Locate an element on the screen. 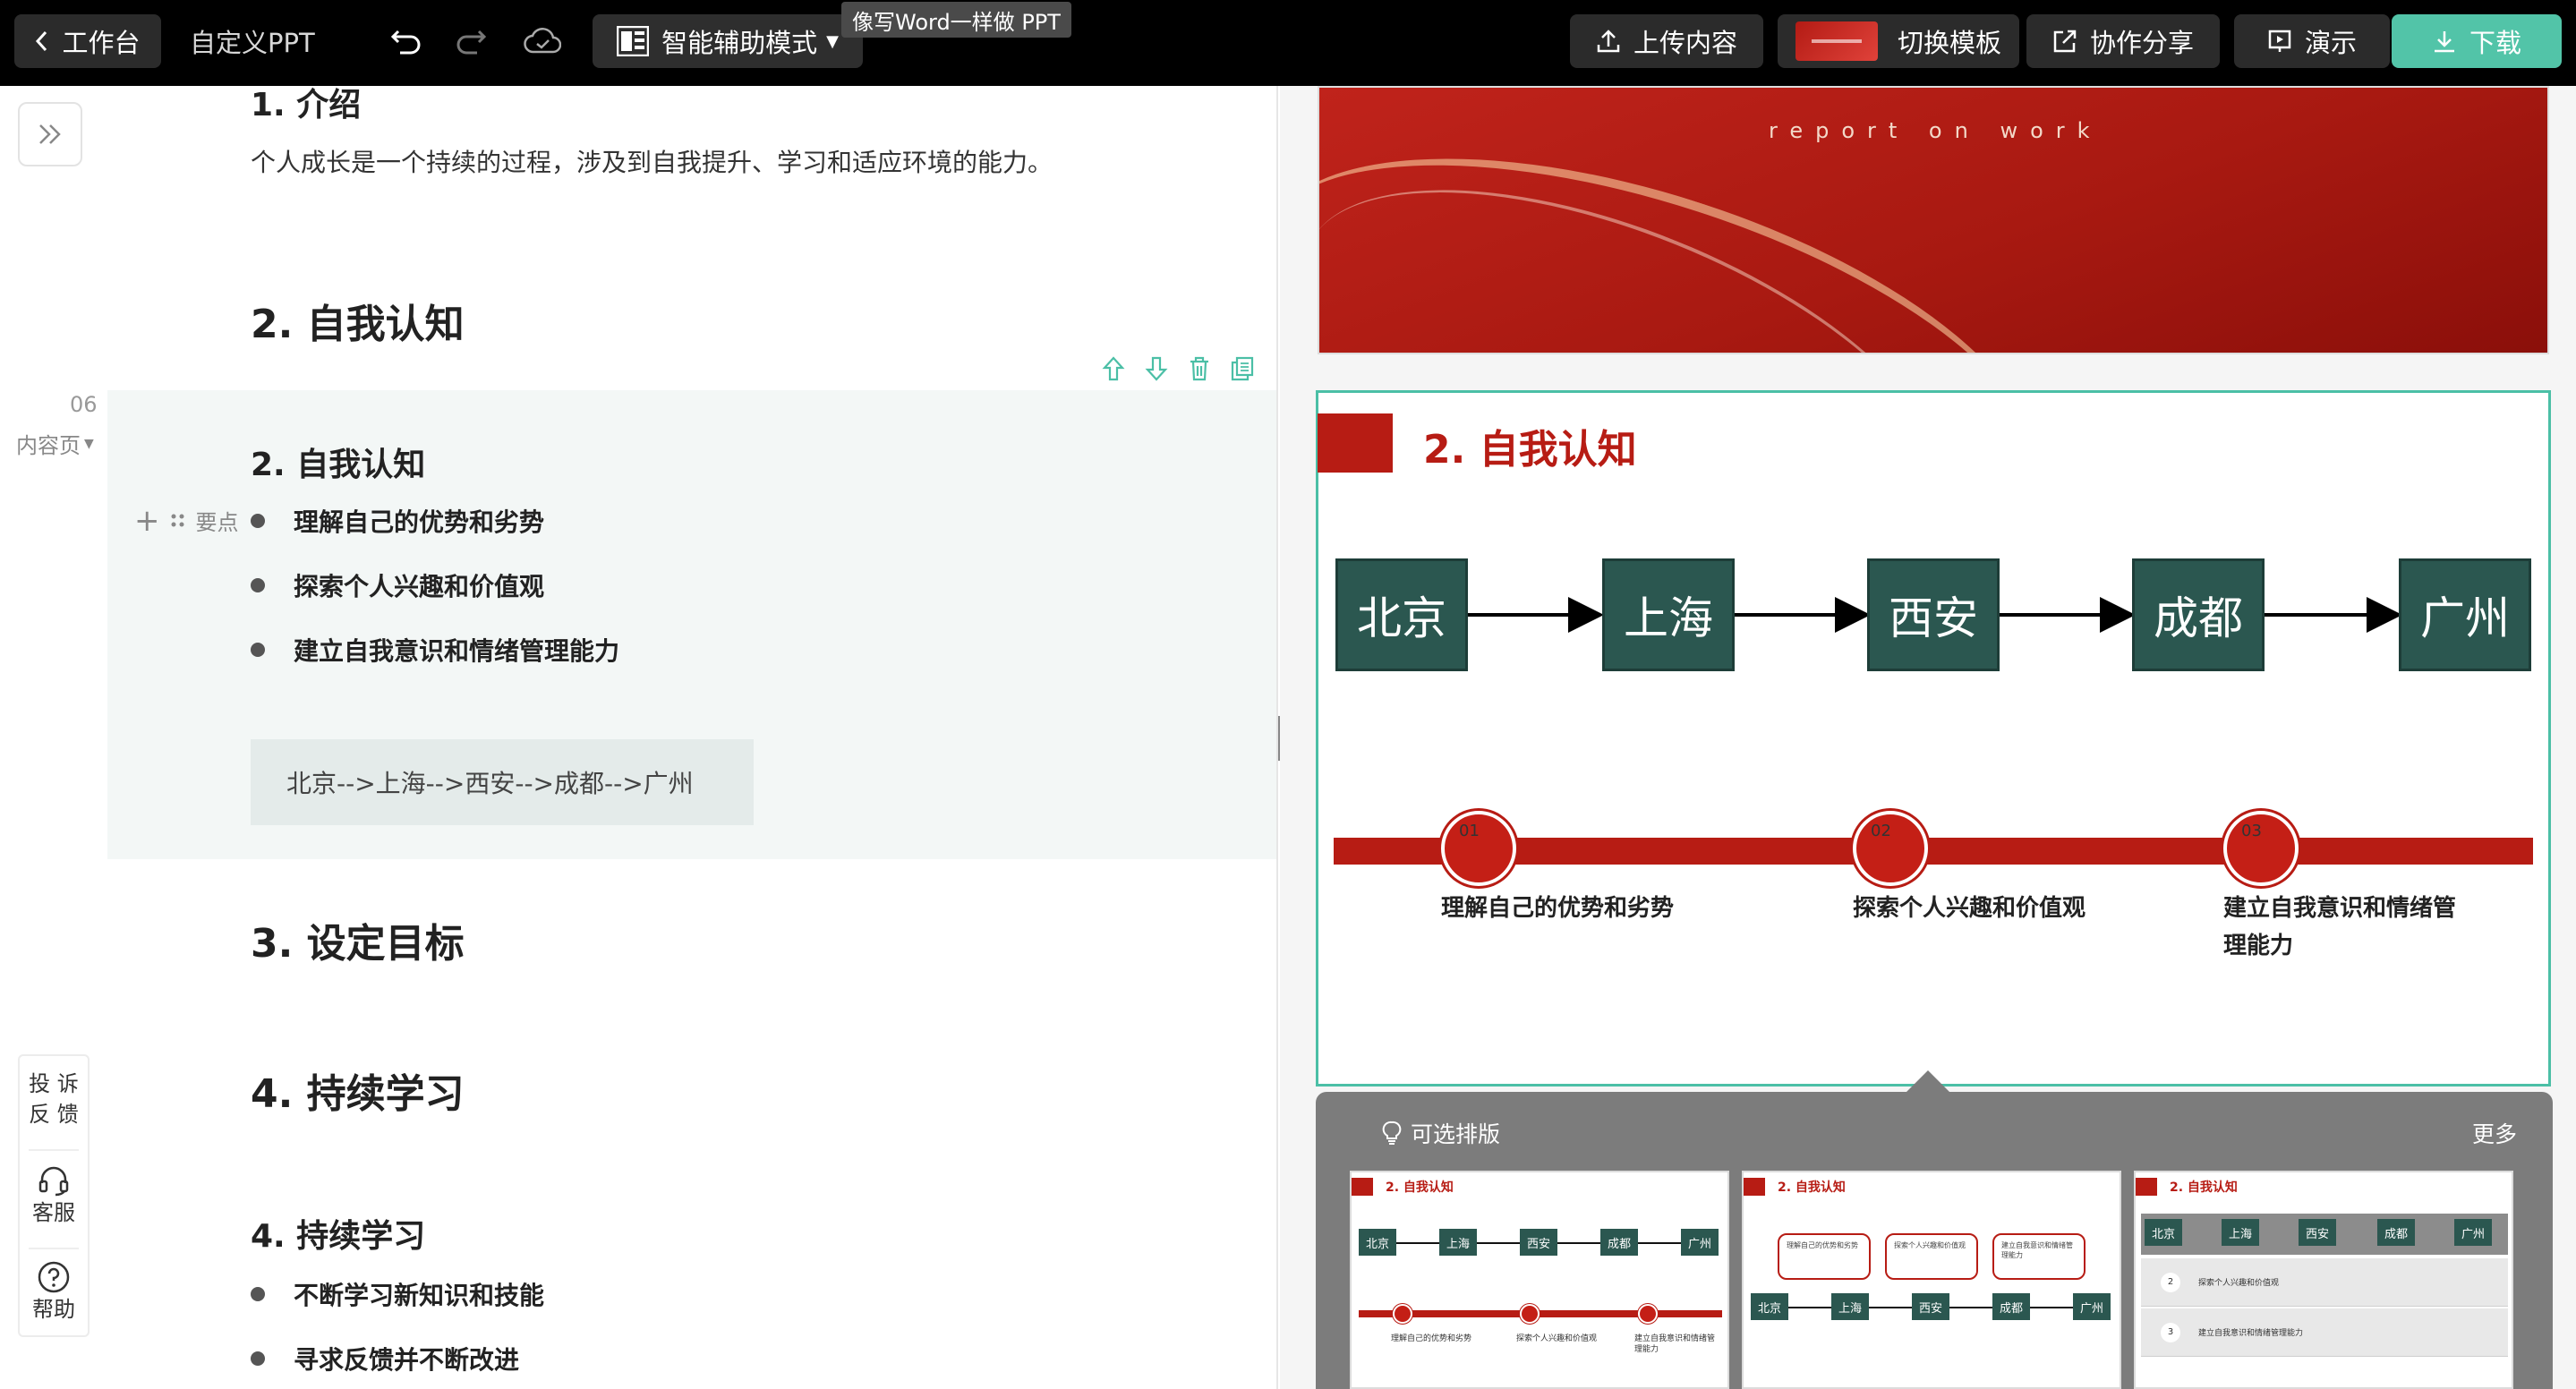  timeline-text: 探索个人兴趣和价值观 is located at coordinates (1969, 908).